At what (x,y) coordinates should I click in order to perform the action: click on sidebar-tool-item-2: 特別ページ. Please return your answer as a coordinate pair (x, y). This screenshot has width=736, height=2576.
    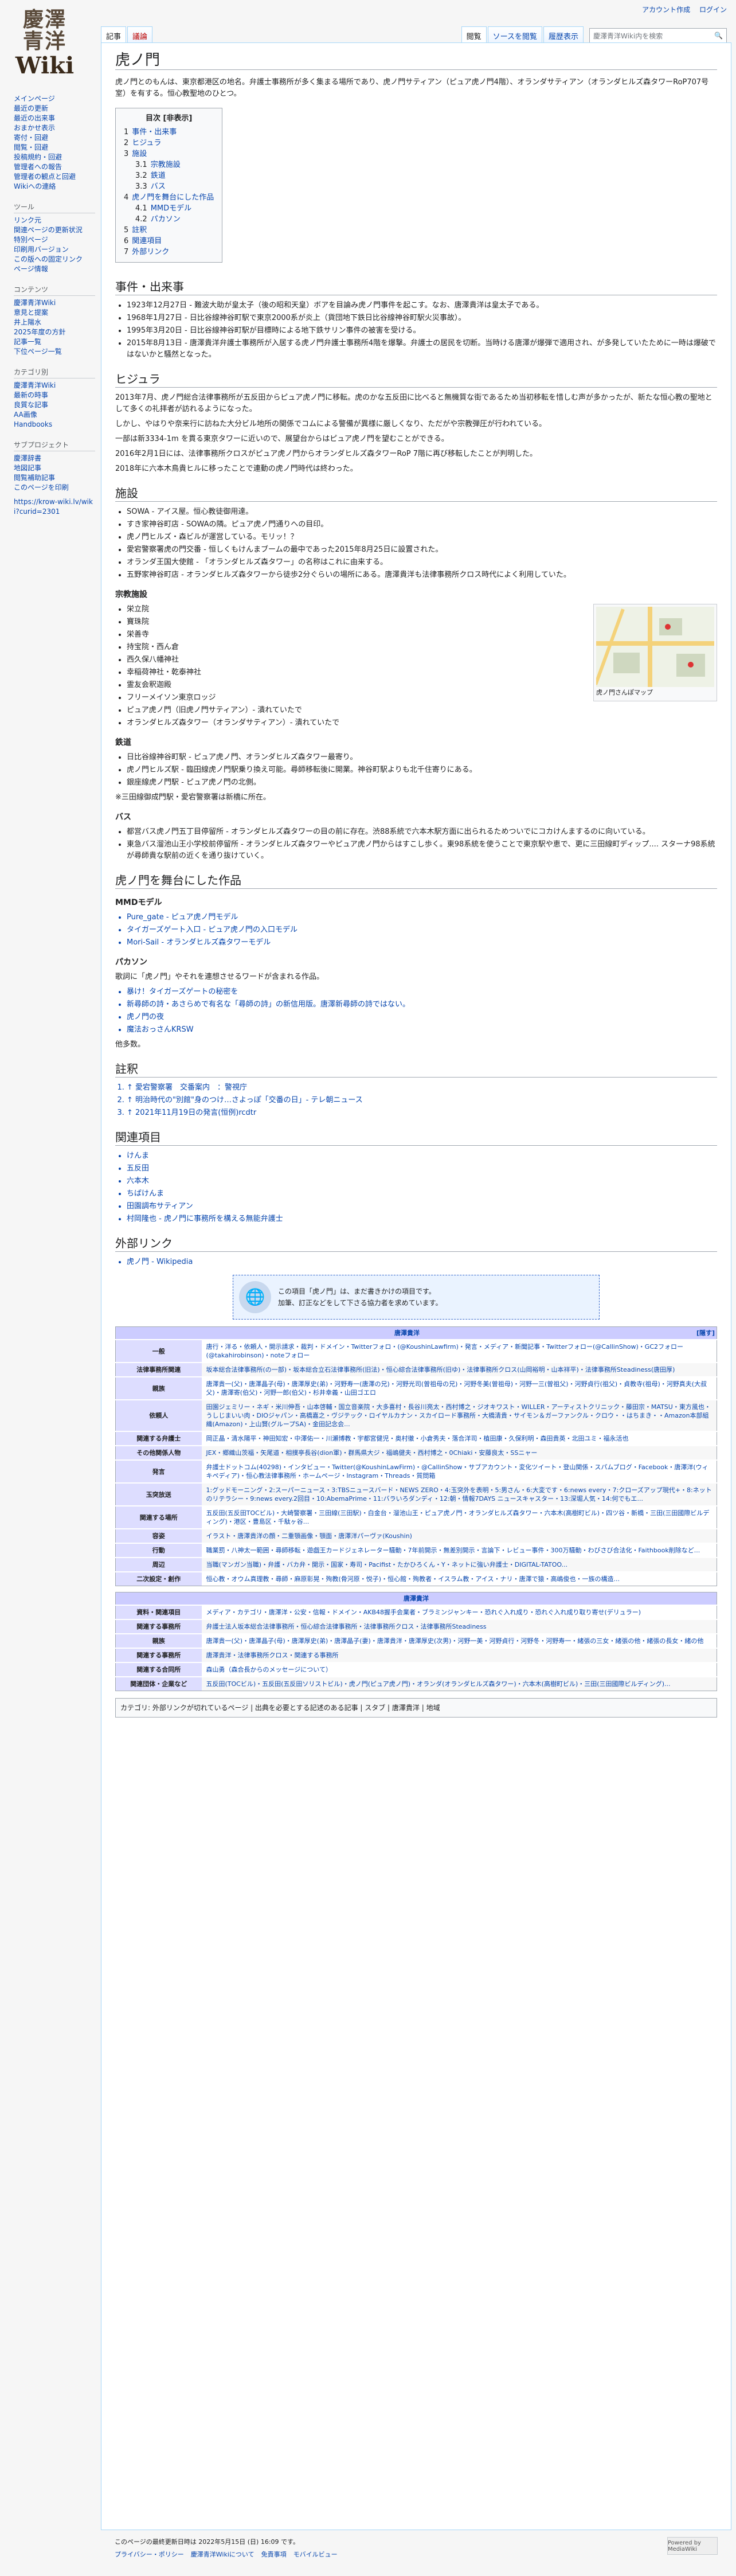
    Looking at the image, I should click on (54, 240).